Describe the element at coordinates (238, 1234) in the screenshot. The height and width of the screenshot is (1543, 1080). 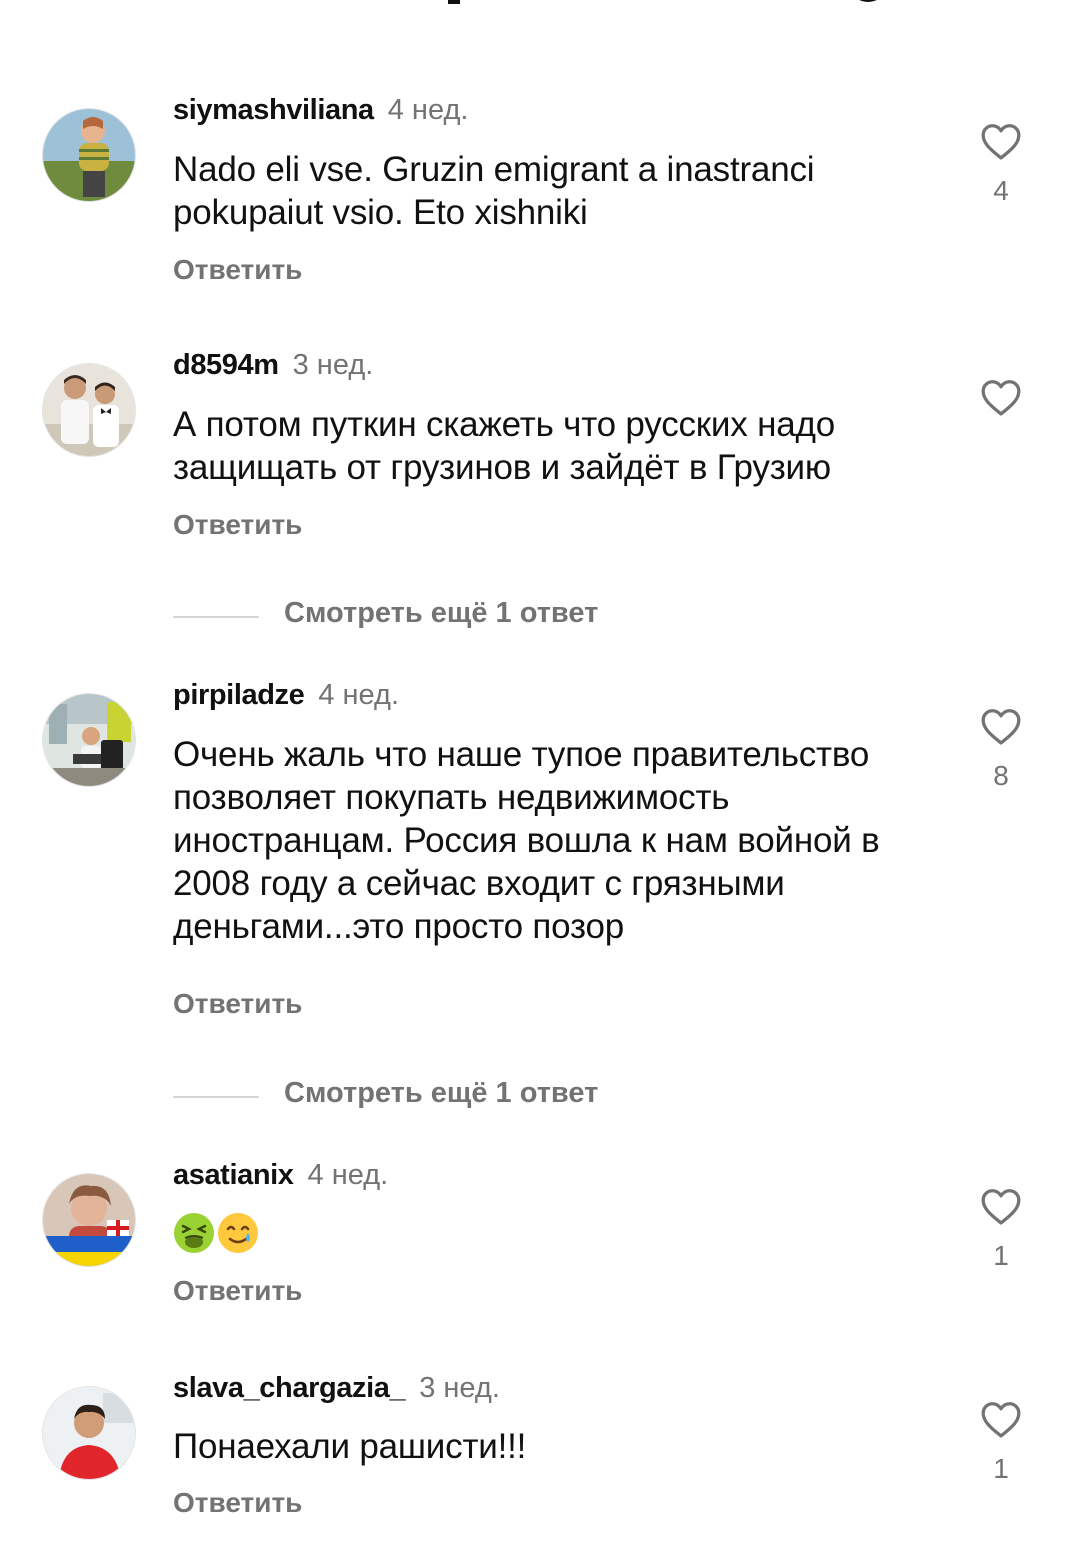
I see `smiling-face-with-tear-emoji` at that location.